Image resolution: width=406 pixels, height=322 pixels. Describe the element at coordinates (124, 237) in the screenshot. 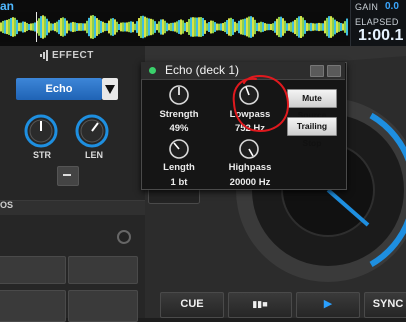

I see `sampler-indicator` at that location.